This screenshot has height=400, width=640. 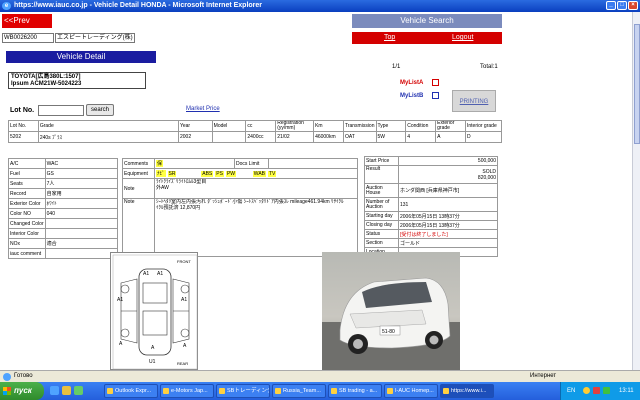 What do you see at coordinates (81, 233) in the screenshot?
I see `interior-color-value` at bounding box center [81, 233].